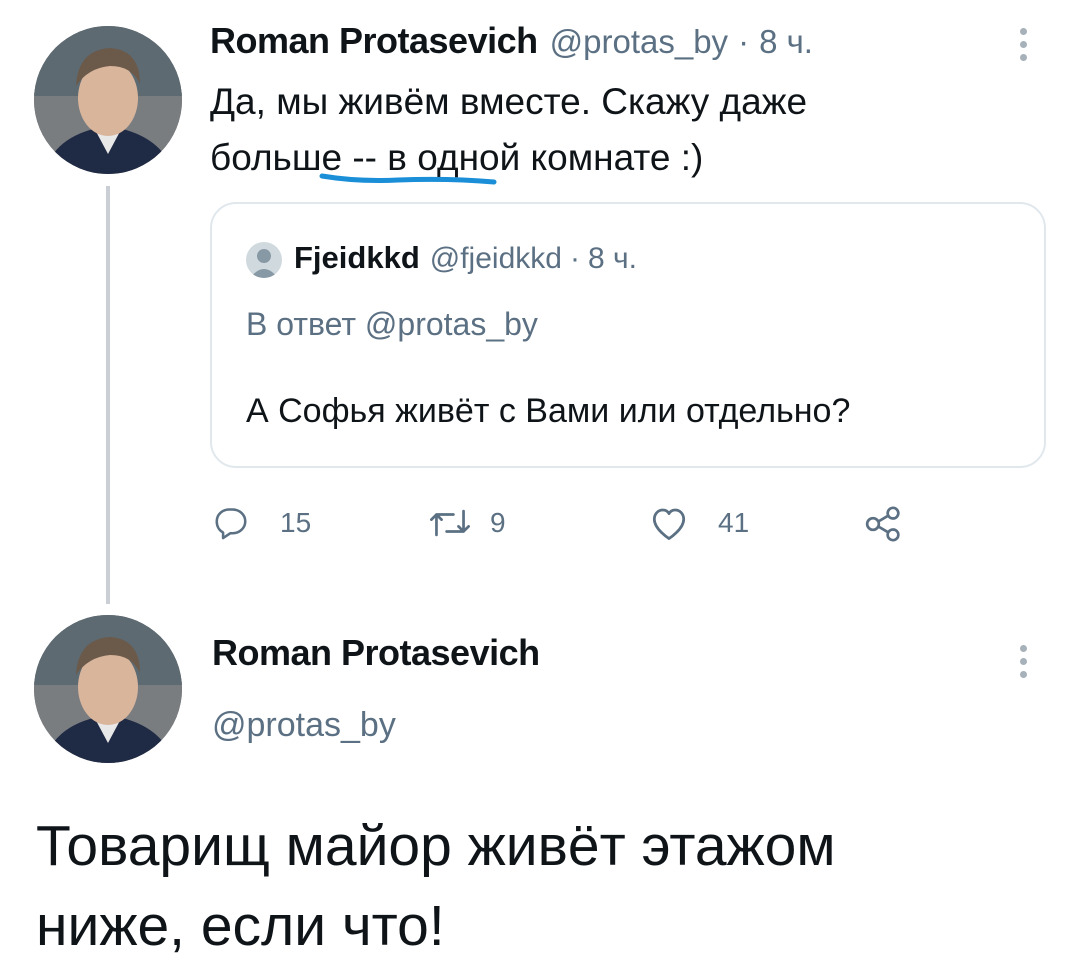 The width and height of the screenshot is (1080, 966). Describe the element at coordinates (498, 522) in the screenshot. I see `retweet-count: 9` at that location.